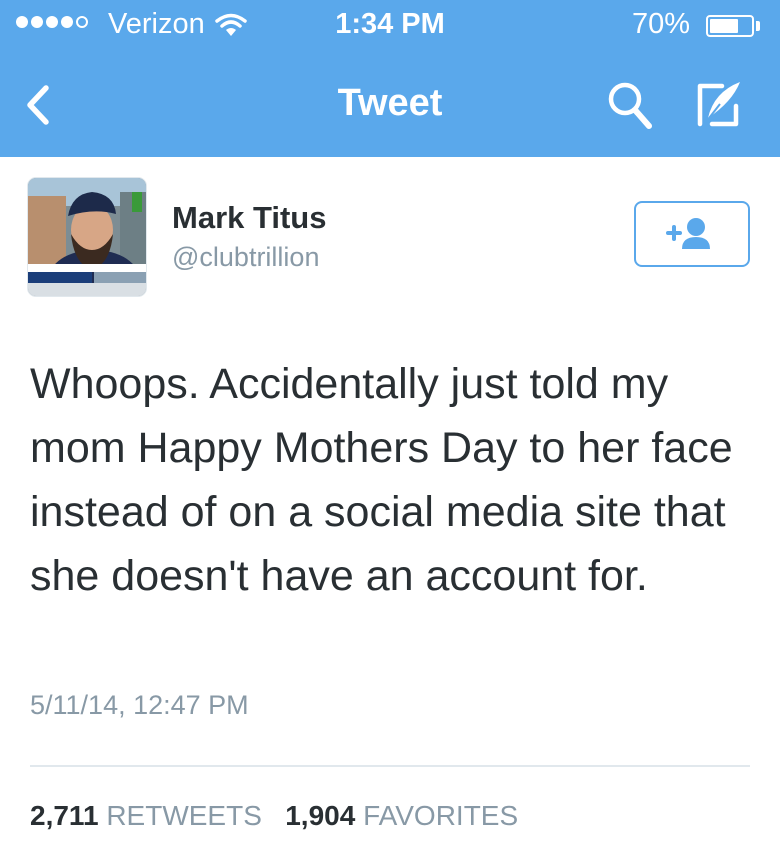 The height and width of the screenshot is (867, 780). I want to click on nav-bar: Tweet, so click(390, 105).